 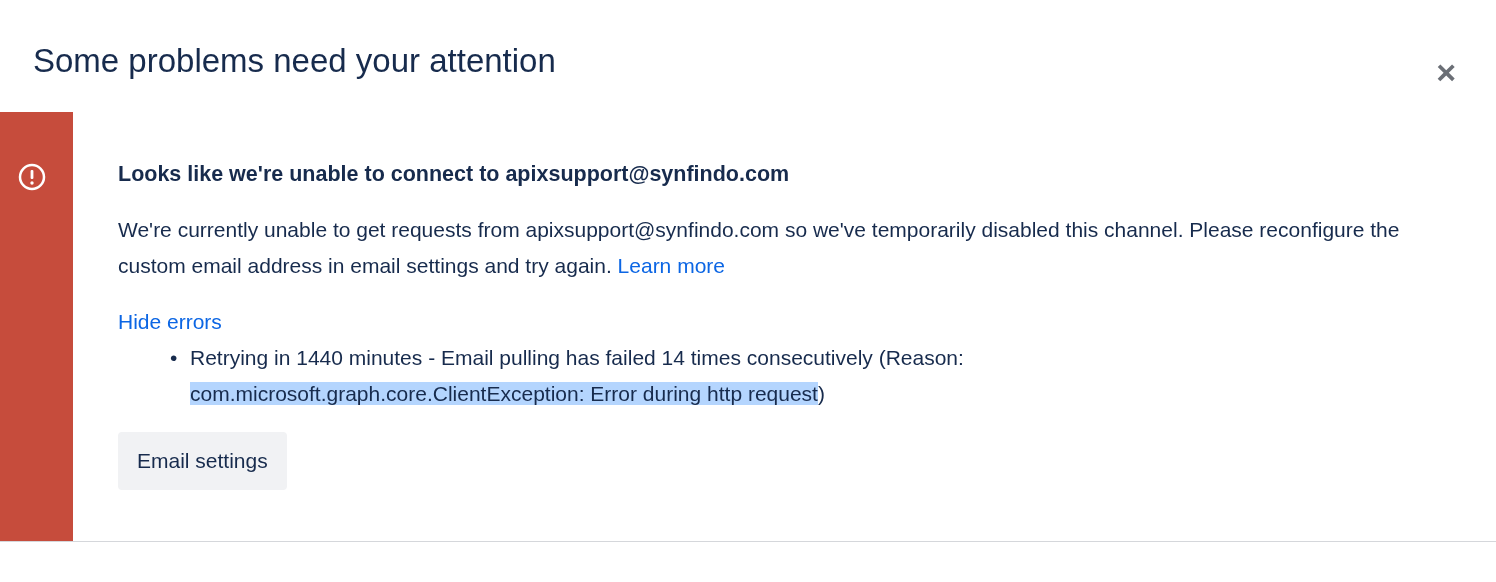 I want to click on learn-more-link: Learn more, so click(x=671, y=265).